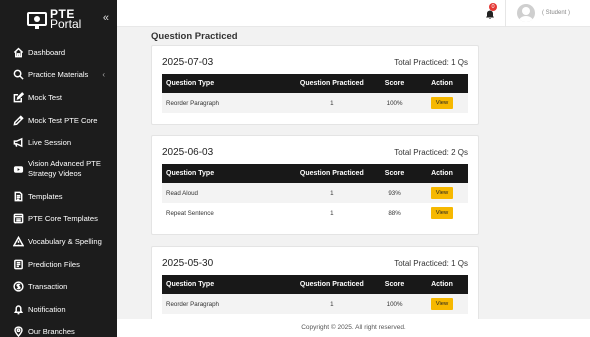 The width and height of the screenshot is (590, 337). I want to click on sidebar-item-strategy-videos: Vision Advanced PTE Strategy Videos, so click(58, 169).